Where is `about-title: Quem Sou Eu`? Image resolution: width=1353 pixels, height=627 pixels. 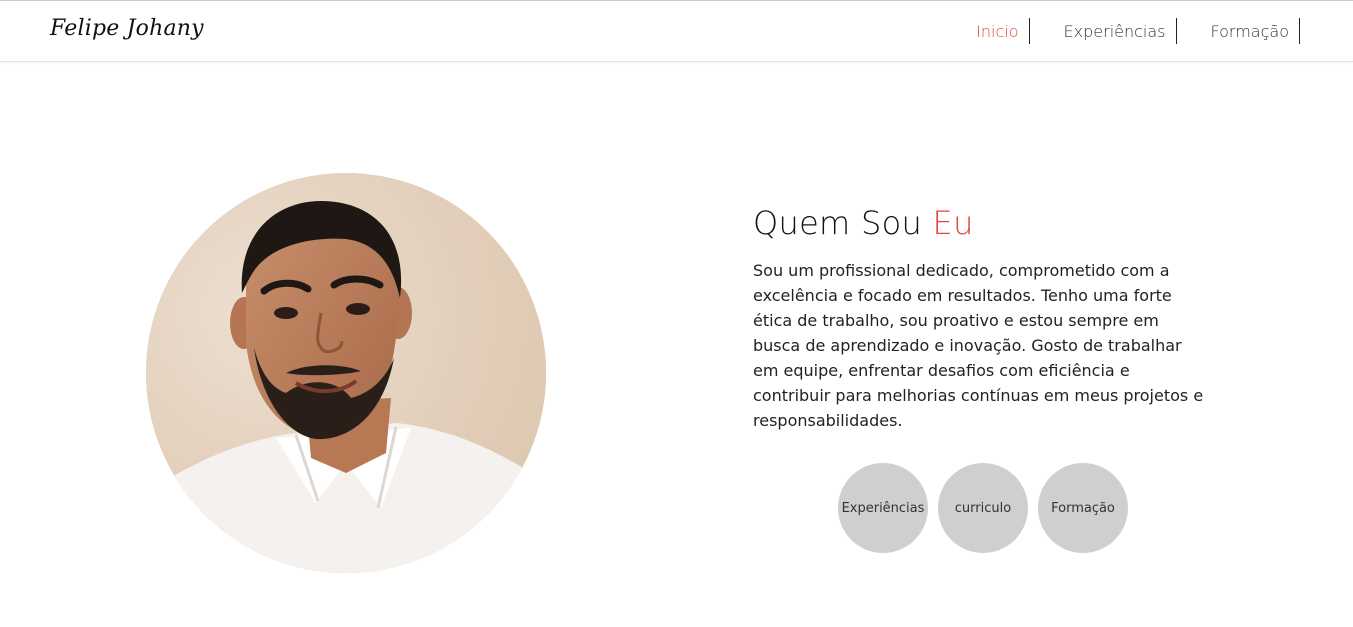
about-title: Quem Sou Eu is located at coordinates (983, 223).